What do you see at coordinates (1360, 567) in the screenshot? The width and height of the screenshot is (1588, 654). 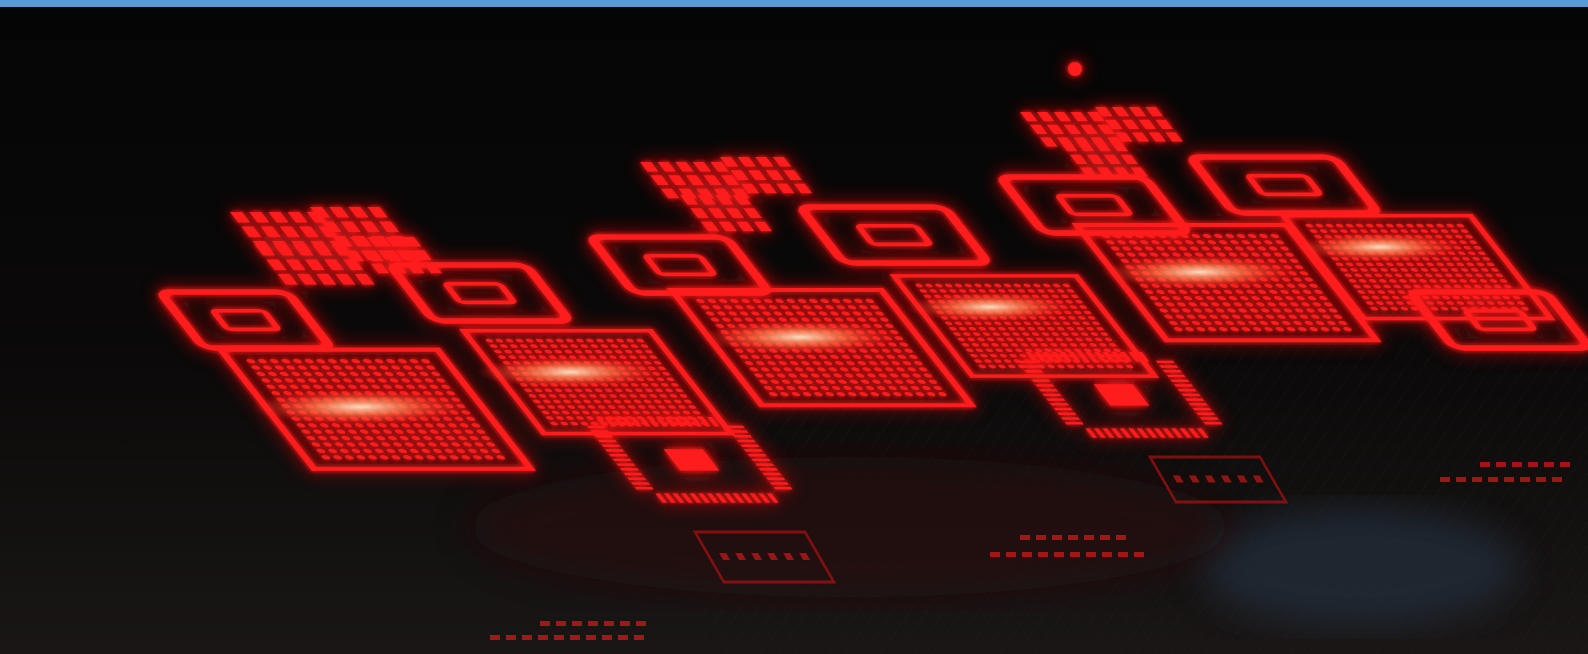 I see `blue-reflection` at bounding box center [1360, 567].